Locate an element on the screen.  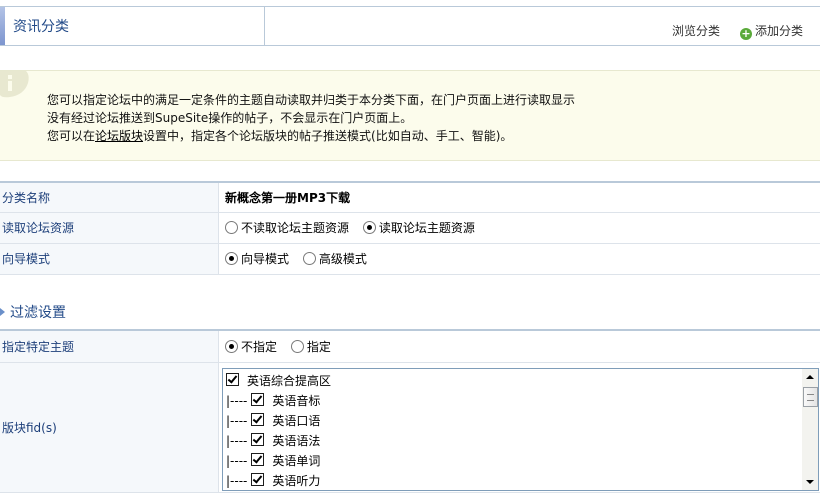
info-line-3-prefix: 您可以在 is located at coordinates (71, 136).